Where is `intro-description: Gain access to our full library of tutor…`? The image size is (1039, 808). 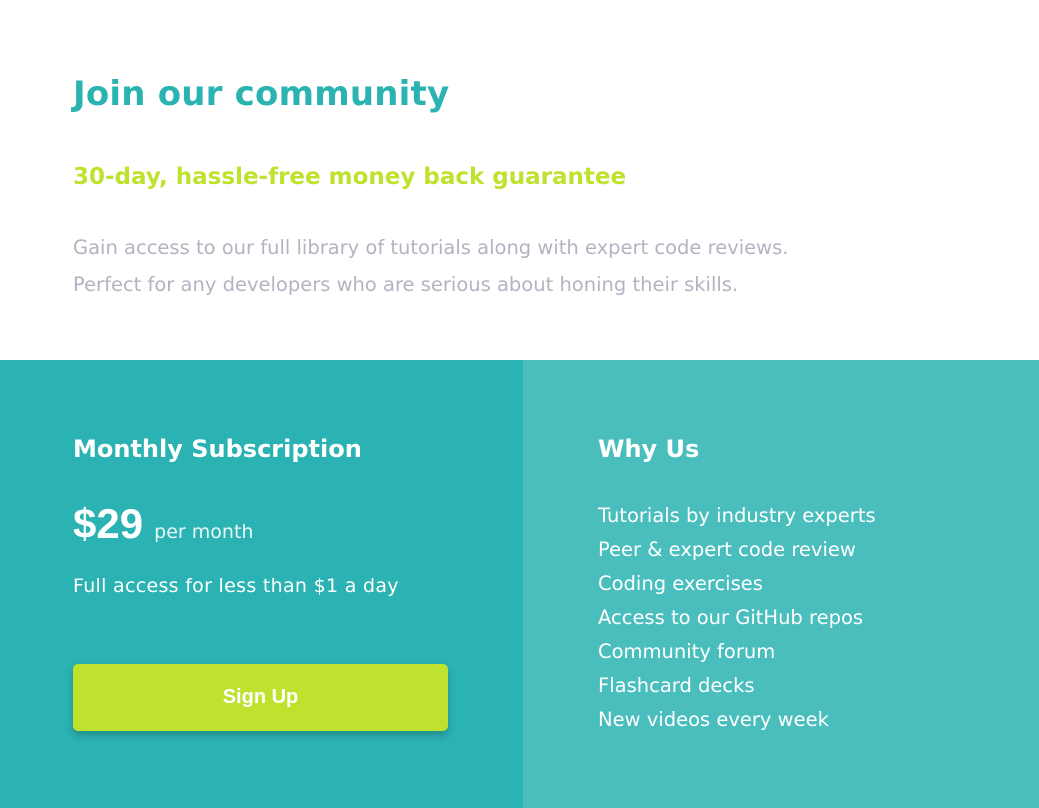 intro-description: Gain access to our full library of tutor… is located at coordinates (523, 266).